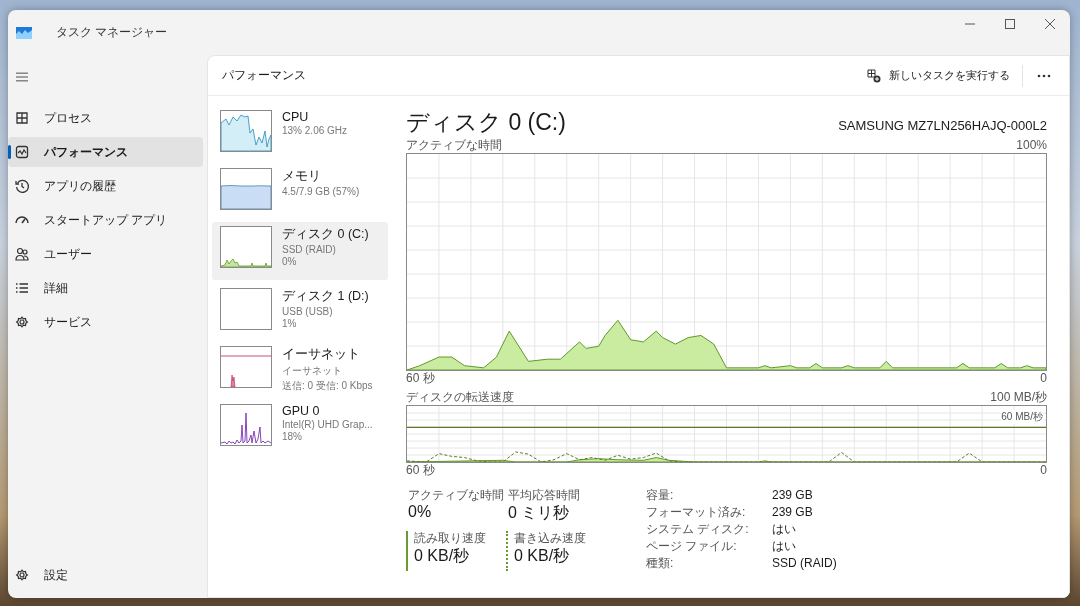  I want to click on chart-label: アクティブな時間, so click(454, 145).